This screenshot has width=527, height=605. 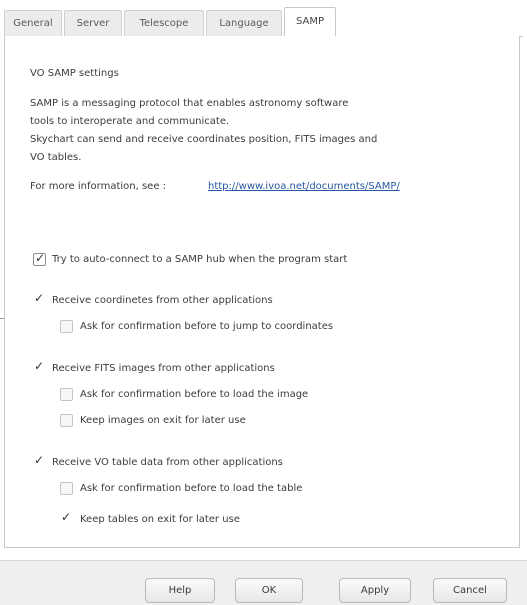 I want to click on auto-connect-checkbox: ✓, so click(x=39, y=258).